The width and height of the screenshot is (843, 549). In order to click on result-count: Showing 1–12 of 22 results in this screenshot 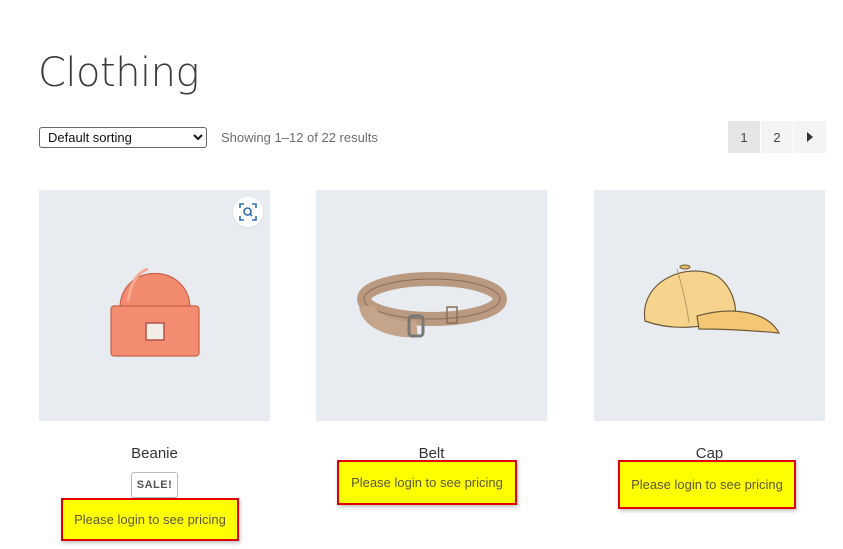, I will do `click(299, 137)`.